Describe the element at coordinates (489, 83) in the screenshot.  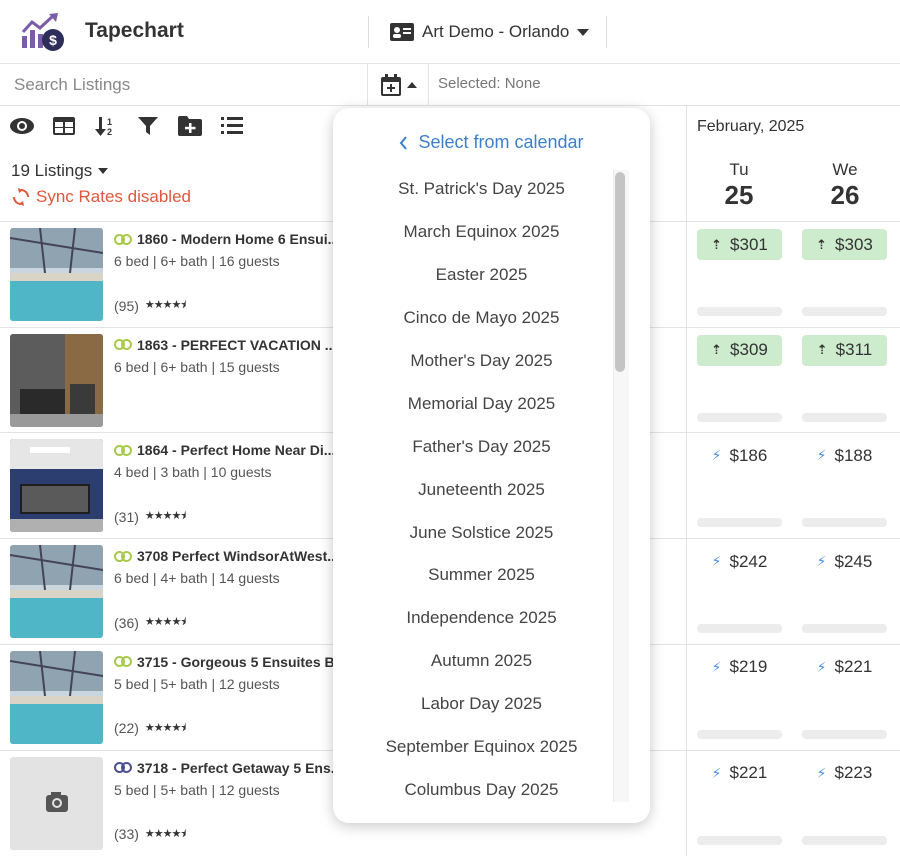
I see `selected-dates-label: Selected: None` at that location.